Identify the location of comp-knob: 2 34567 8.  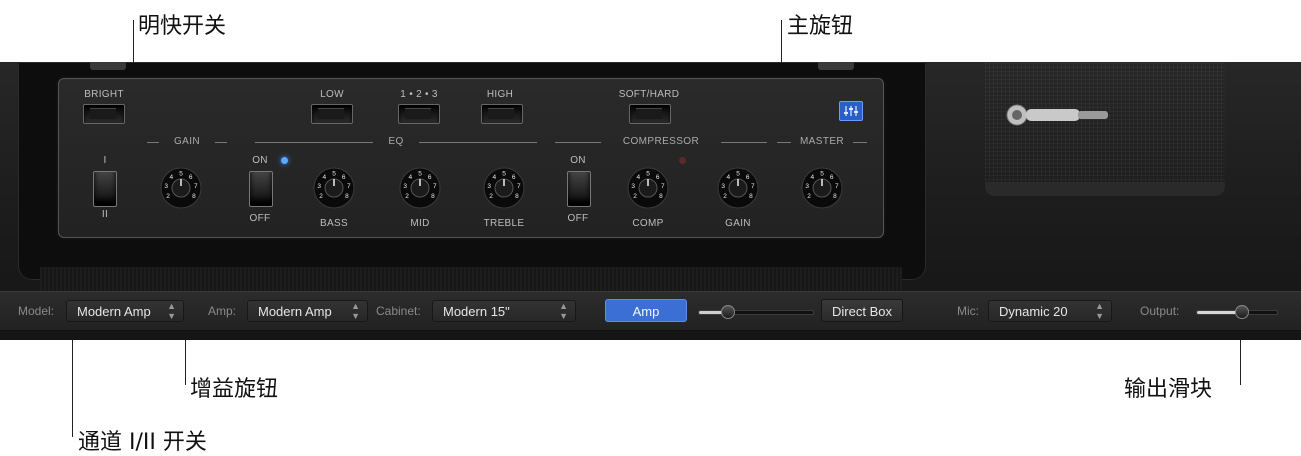
(648, 188).